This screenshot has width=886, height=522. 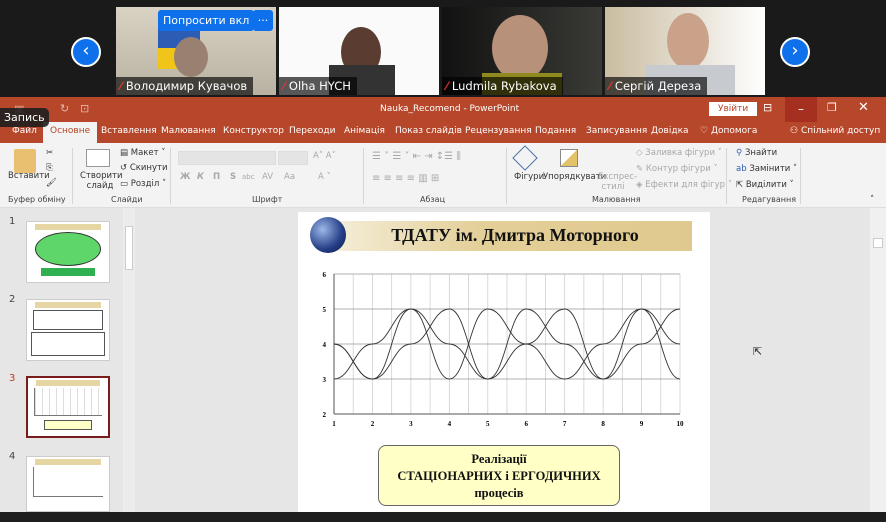 What do you see at coordinates (129, 360) in the screenshot?
I see `thumbnail-scrollbar` at bounding box center [129, 360].